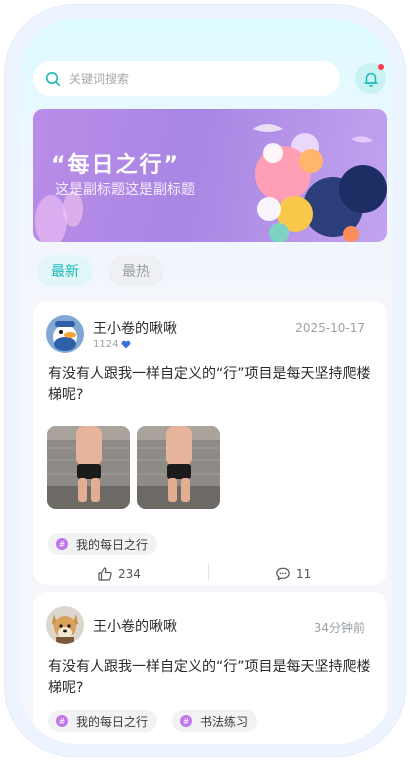  Describe the element at coordinates (125, 190) in the screenshot. I see `banner-subtitle: 这是副标题这是副标题` at that location.